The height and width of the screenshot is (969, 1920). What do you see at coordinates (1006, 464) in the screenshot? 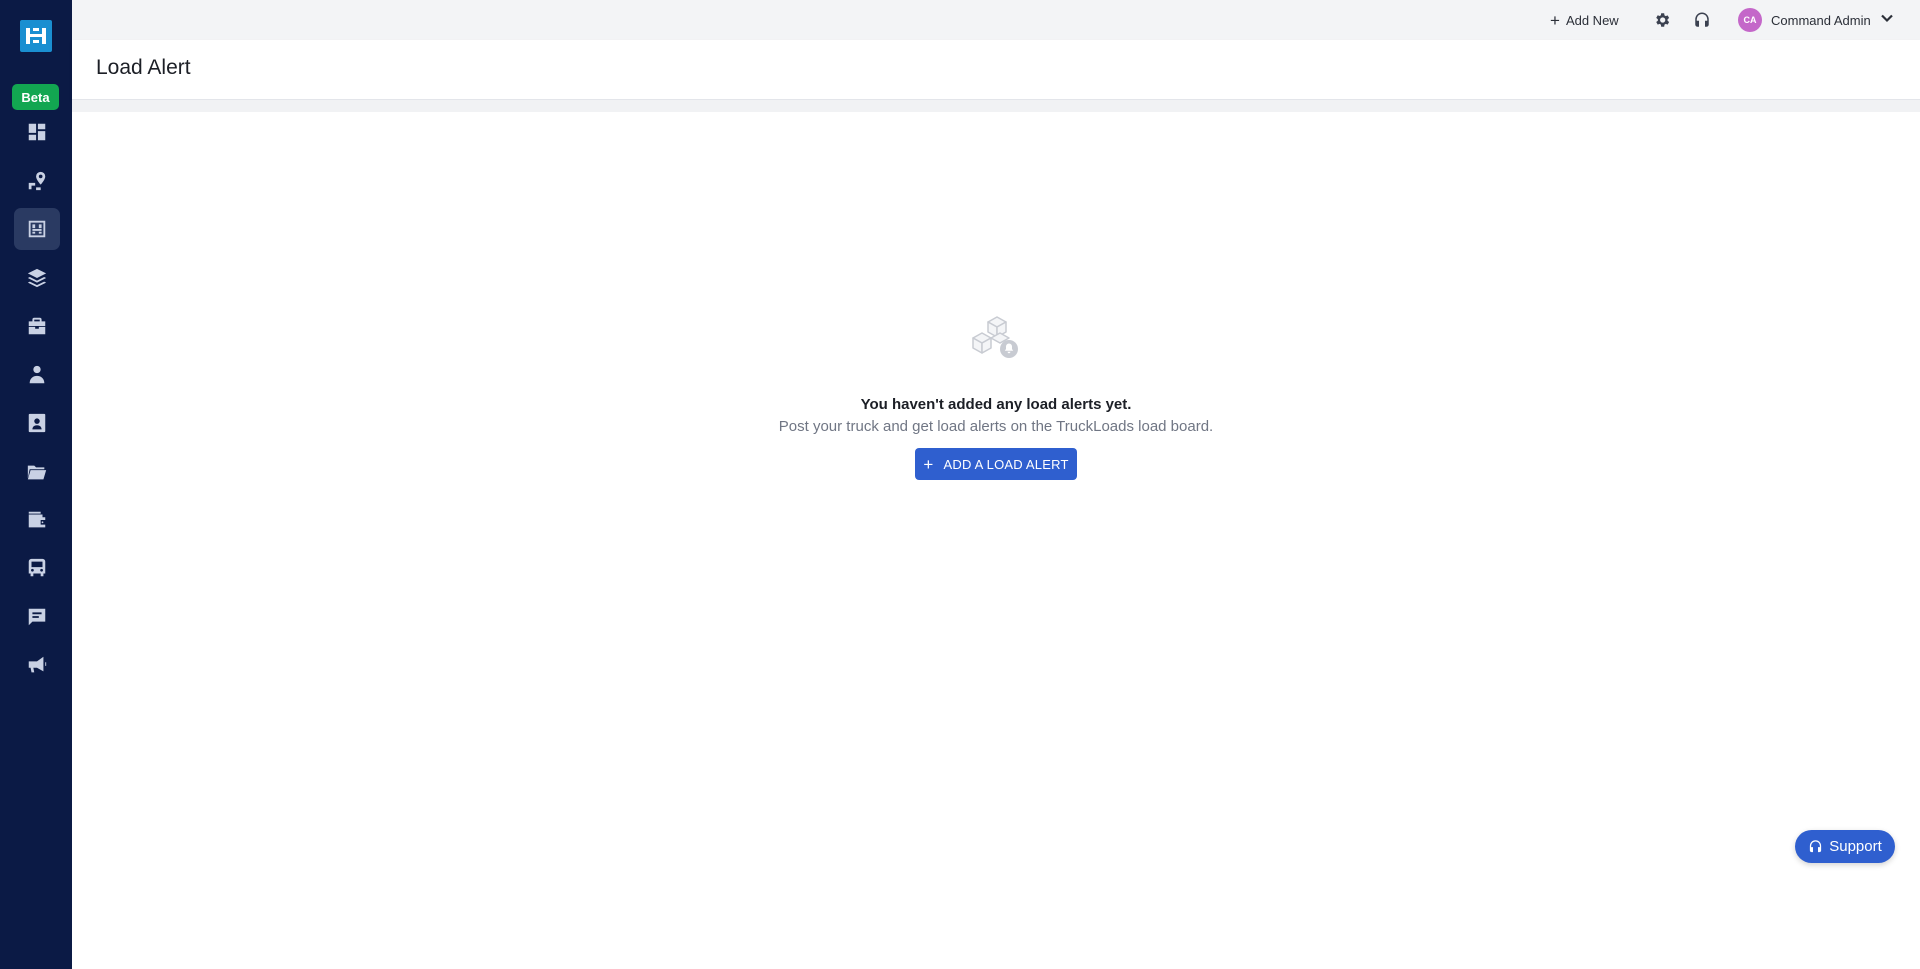
I see `add-load-alert-label: ADD A LOAD ALERT` at bounding box center [1006, 464].